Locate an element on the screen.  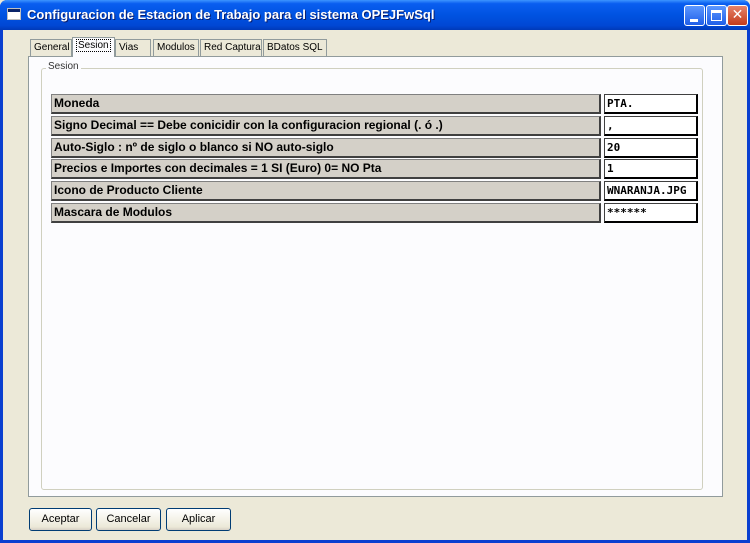
minimize-icon is located at coordinates (694, 20).